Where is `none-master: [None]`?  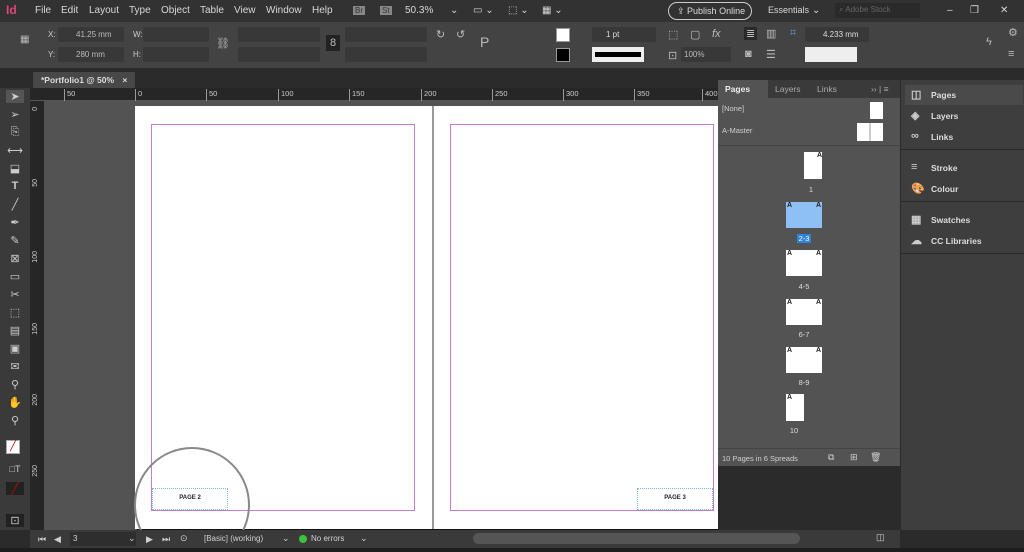 none-master: [None] is located at coordinates (733, 108).